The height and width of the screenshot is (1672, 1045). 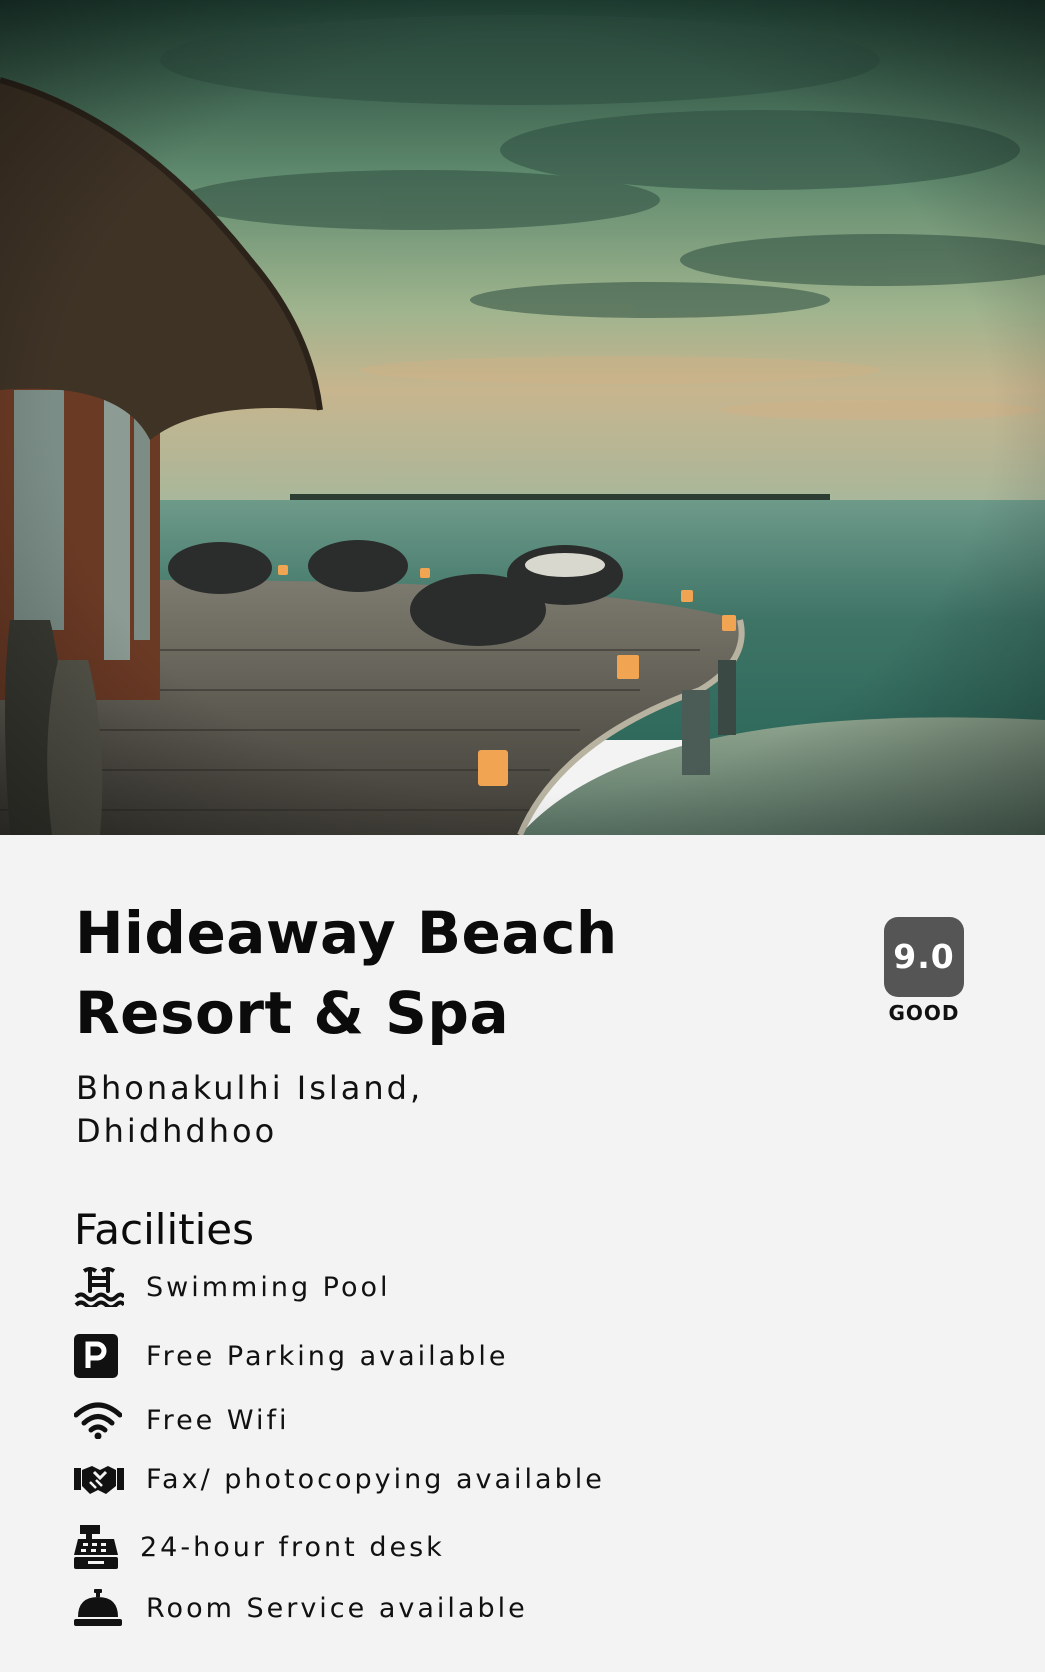 What do you see at coordinates (218, 1420) in the screenshot?
I see `facility-label: Free Wifi` at bounding box center [218, 1420].